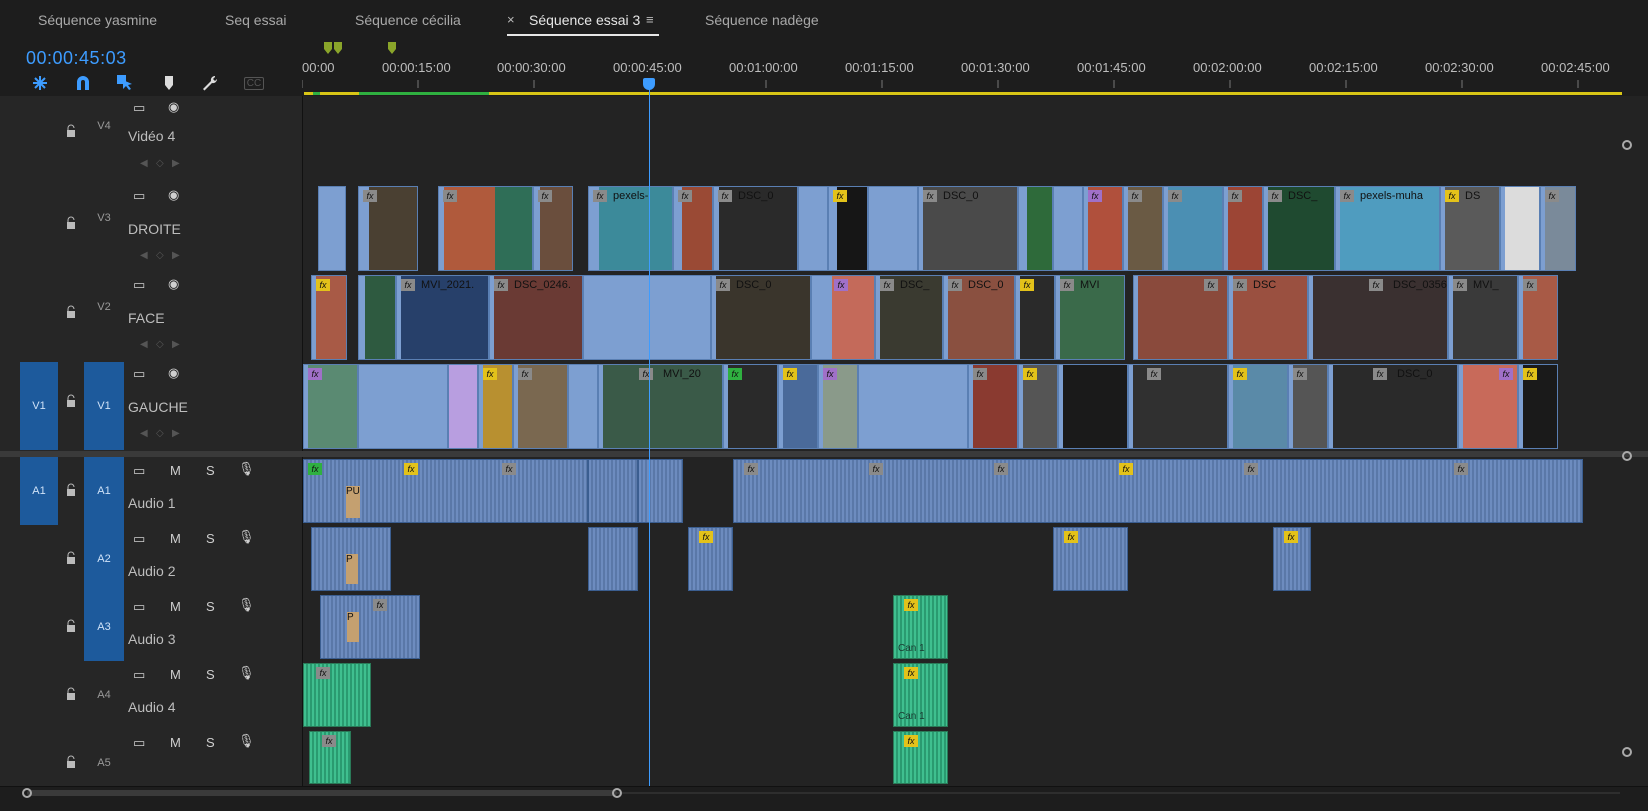 The width and height of the screenshot is (1648, 811). I want to click on playhead-timecode: 00:00:45:03, so click(76, 58).